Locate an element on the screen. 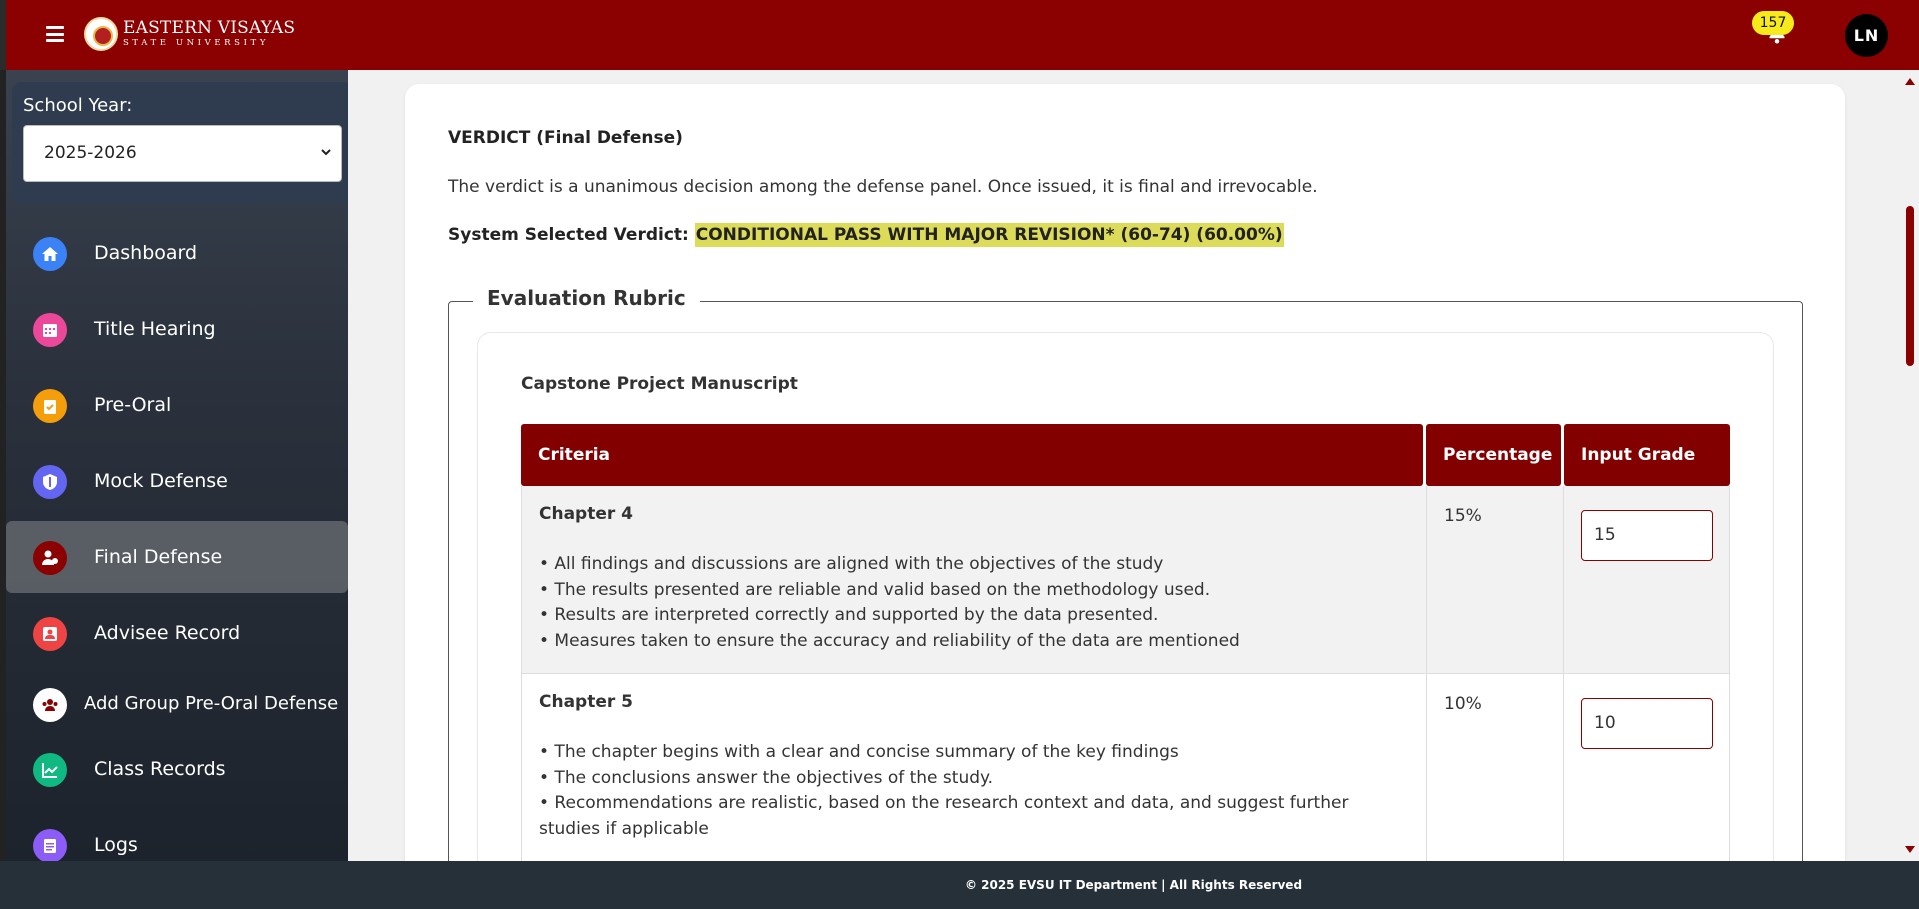 The width and height of the screenshot is (1919, 909). hamburger-menu-icon is located at coordinates (55, 34).